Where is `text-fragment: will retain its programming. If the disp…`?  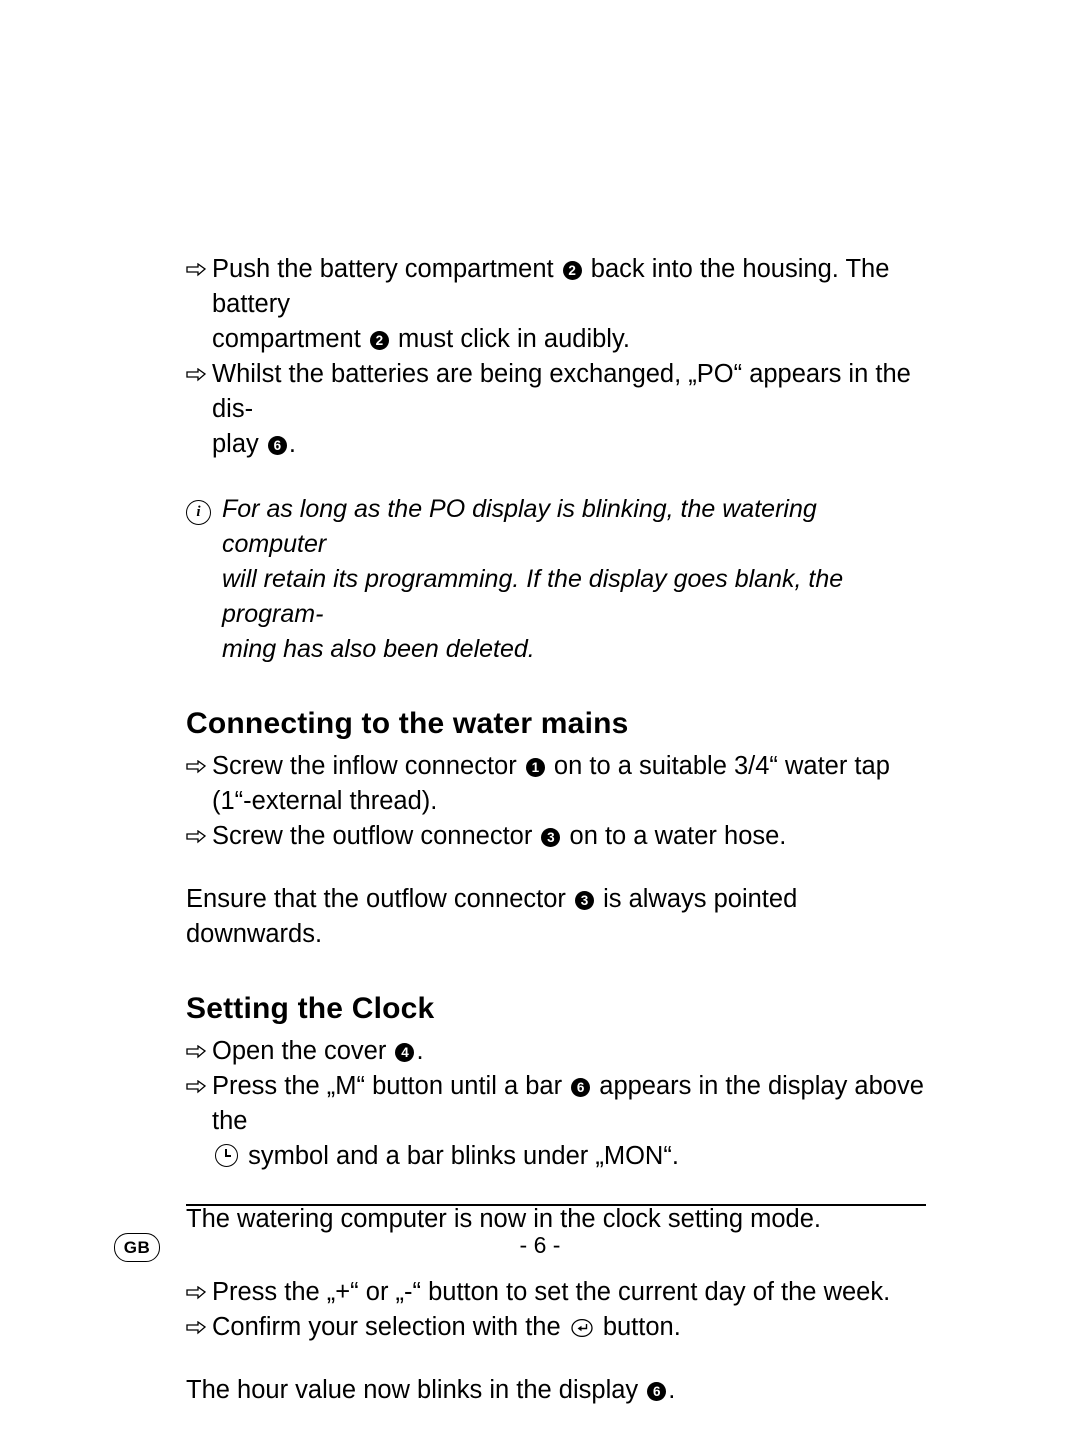 text-fragment: will retain its programming. If the disp… is located at coordinates (533, 596).